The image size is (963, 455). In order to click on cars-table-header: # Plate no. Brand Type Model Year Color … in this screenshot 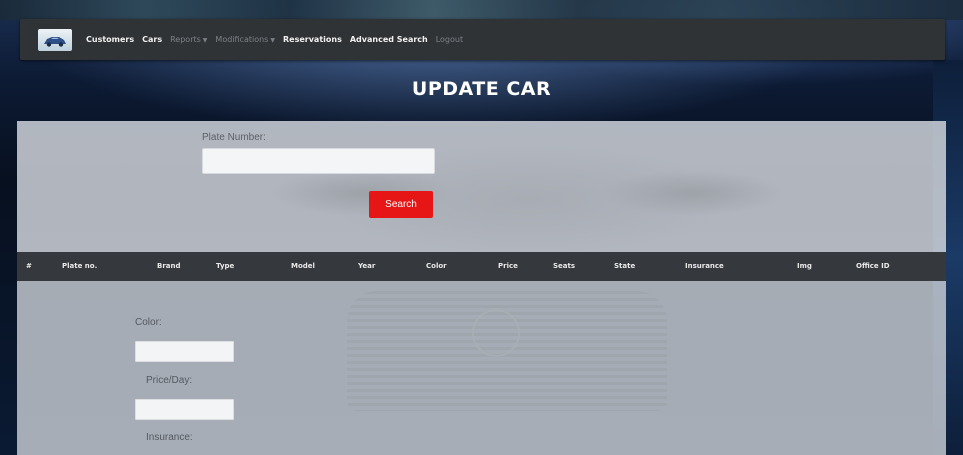, I will do `click(481, 266)`.